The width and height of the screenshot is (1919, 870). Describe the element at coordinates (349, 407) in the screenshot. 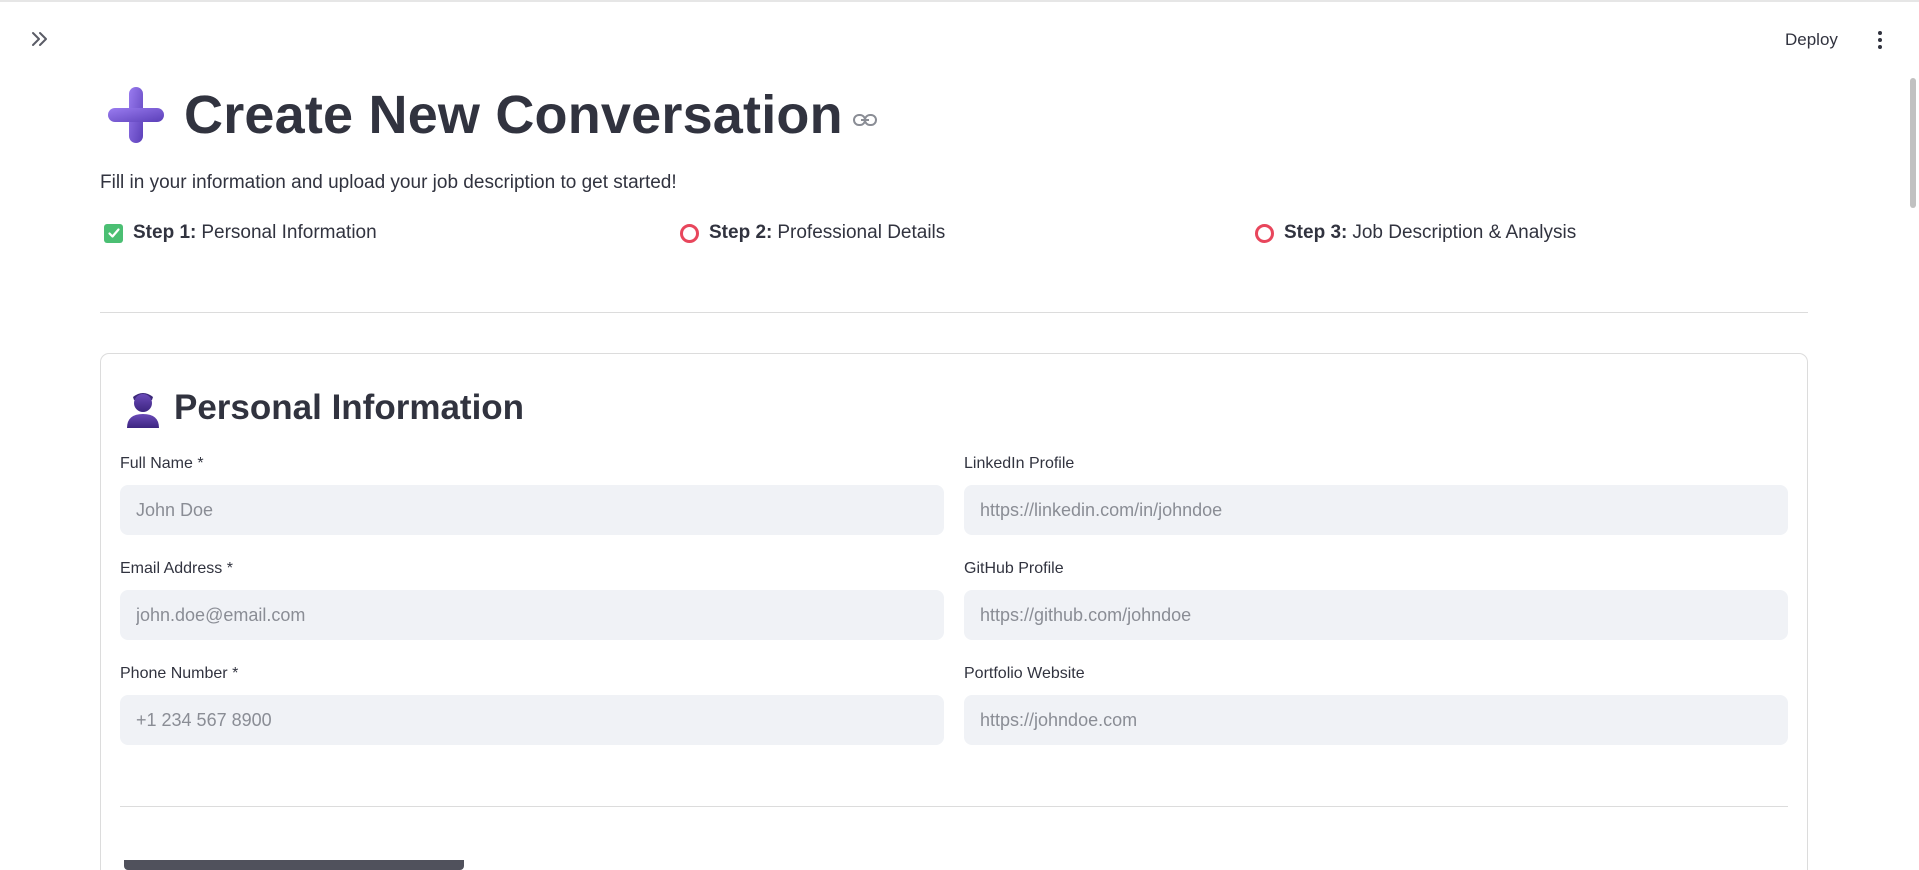

I see `section-title: Personal Information` at that location.